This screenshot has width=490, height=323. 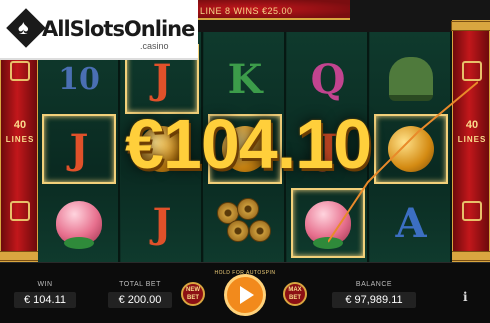 What do you see at coordinates (465, 297) in the screenshot?
I see `info-icon: i` at bounding box center [465, 297].